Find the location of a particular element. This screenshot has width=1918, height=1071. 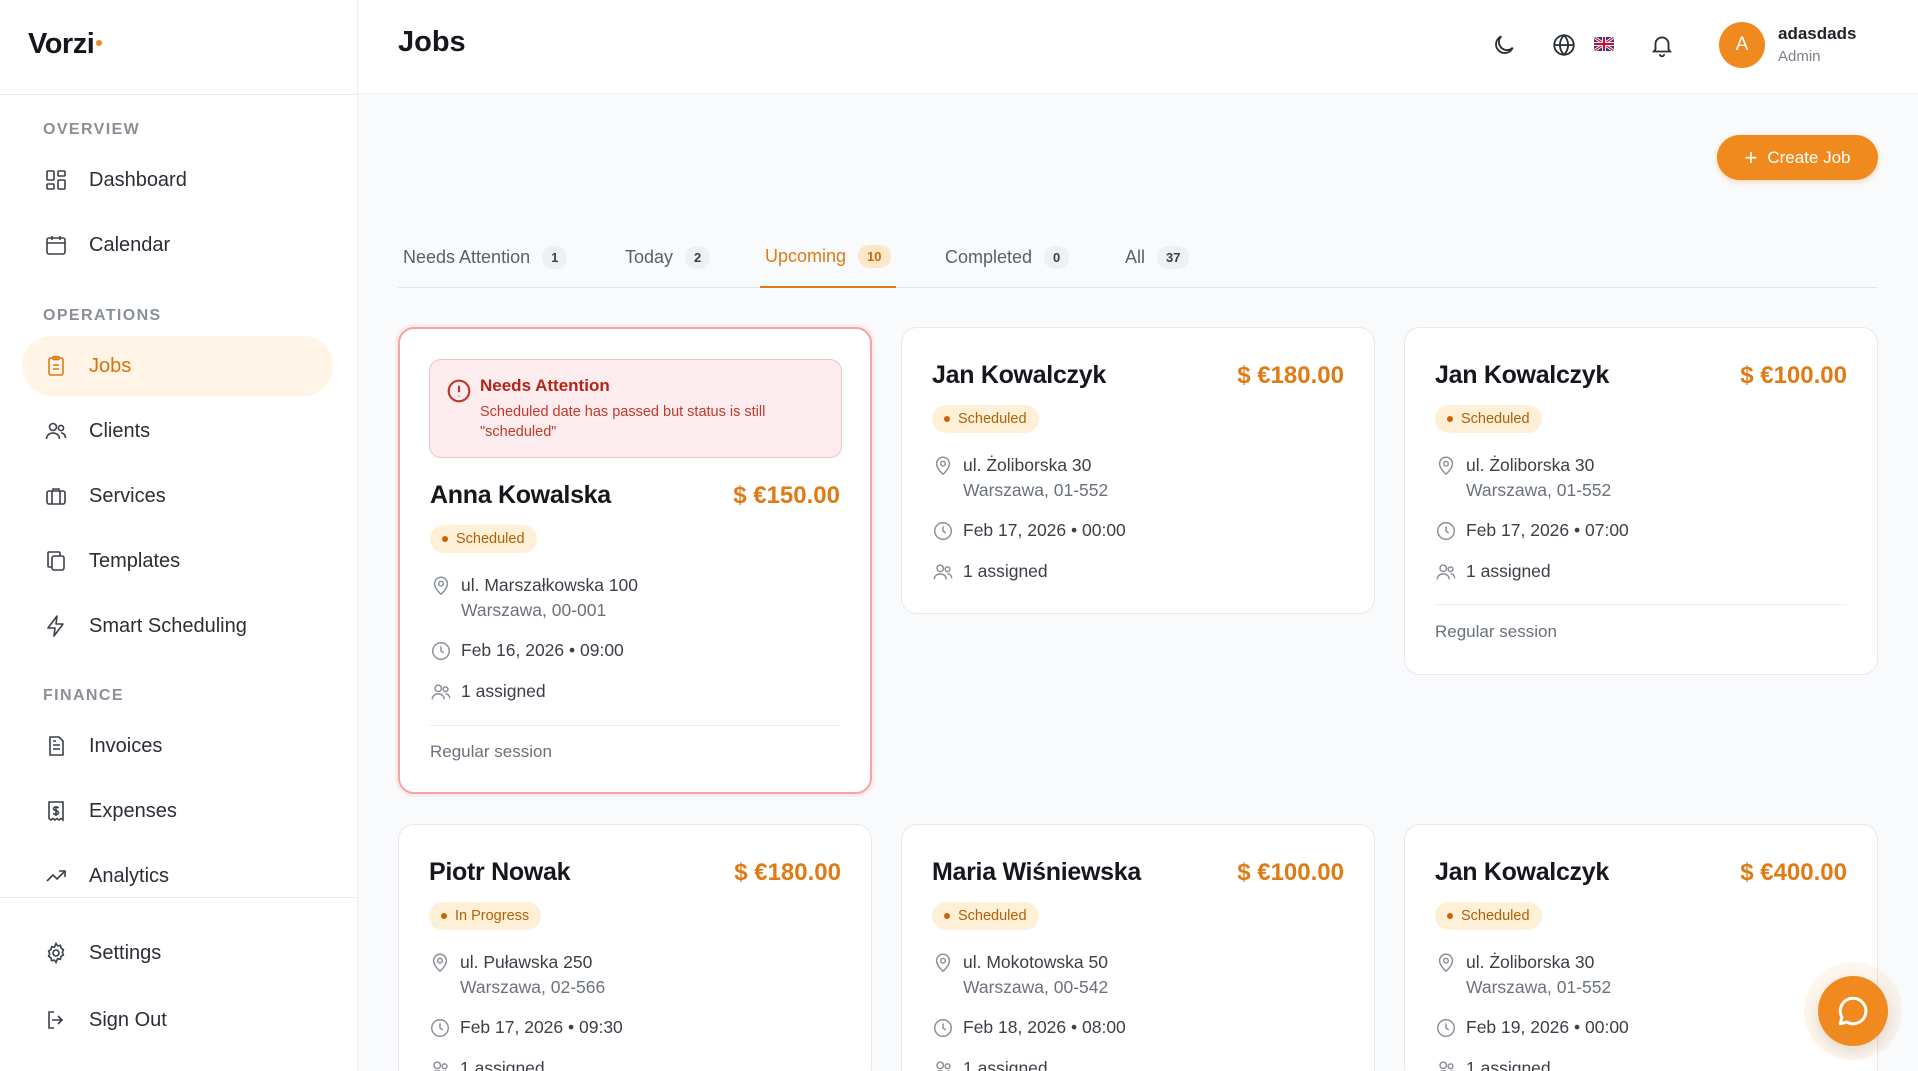

job-datetime: Feb 17, 2026 • 00:00 is located at coordinates (1044, 530).